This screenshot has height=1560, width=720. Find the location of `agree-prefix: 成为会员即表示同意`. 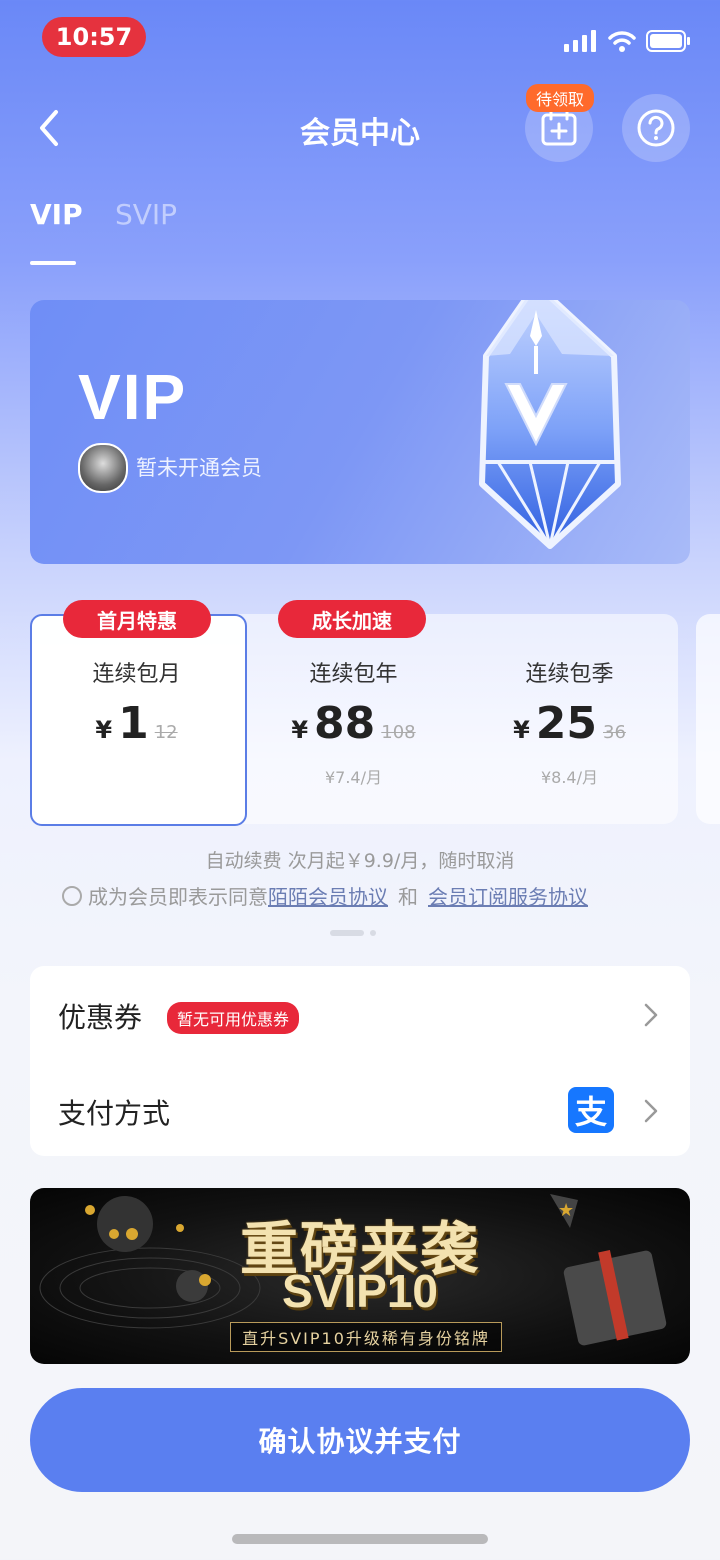

agree-prefix: 成为会员即表示同意 is located at coordinates (178, 897).